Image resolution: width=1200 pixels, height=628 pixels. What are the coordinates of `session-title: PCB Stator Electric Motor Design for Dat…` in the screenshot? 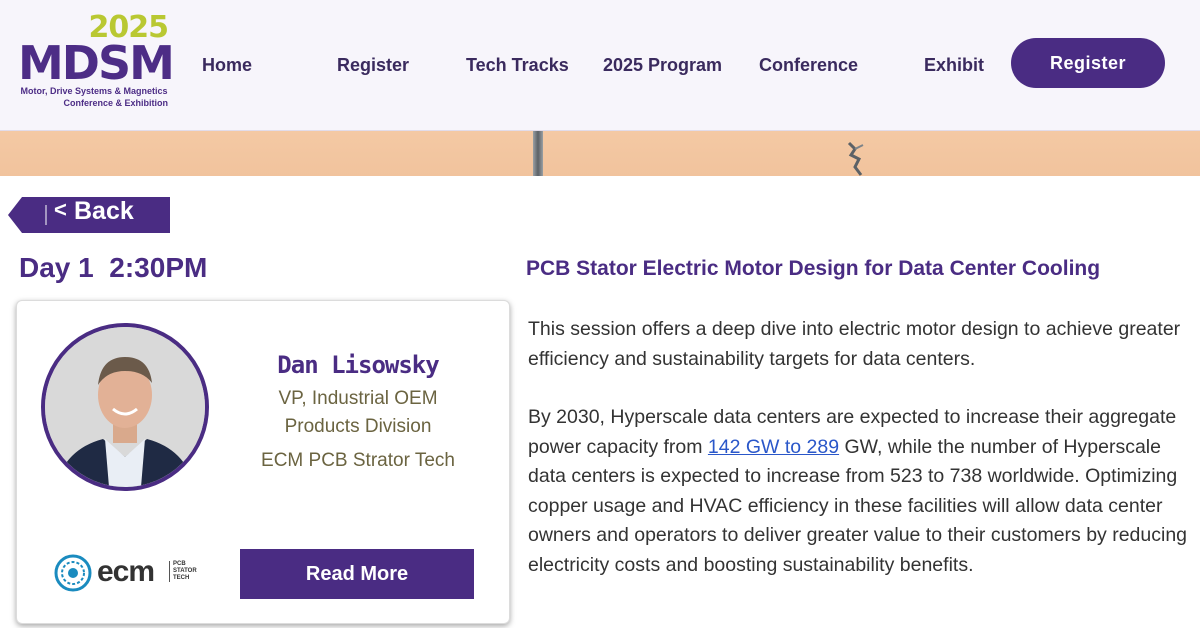 It's located at (813, 268).